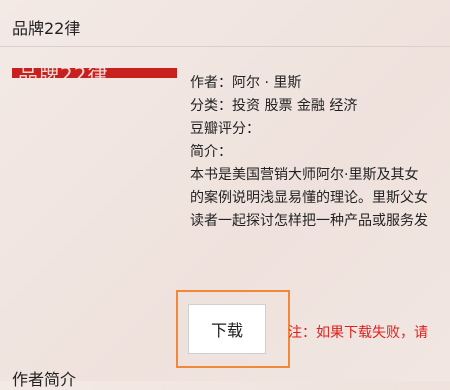 This screenshot has height=390, width=450. What do you see at coordinates (225, 23) in the screenshot?
I see `title-bar: 品牌22律` at bounding box center [225, 23].